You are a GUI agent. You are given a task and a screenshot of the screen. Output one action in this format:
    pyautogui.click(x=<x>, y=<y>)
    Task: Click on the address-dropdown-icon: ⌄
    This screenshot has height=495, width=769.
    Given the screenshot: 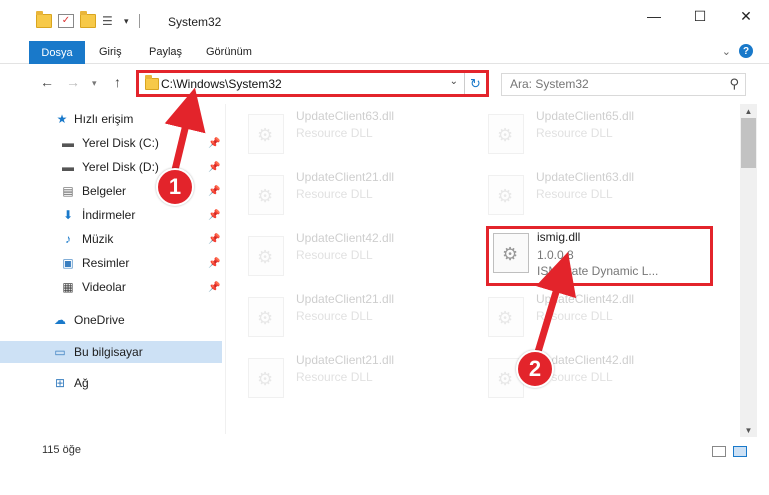 What is the action you would take?
    pyautogui.click(x=454, y=81)
    